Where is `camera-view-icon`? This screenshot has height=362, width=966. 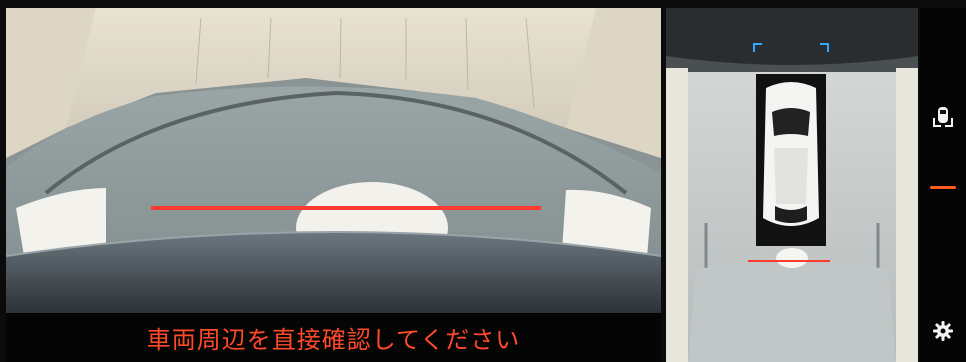
camera-view-icon is located at coordinates (943, 117).